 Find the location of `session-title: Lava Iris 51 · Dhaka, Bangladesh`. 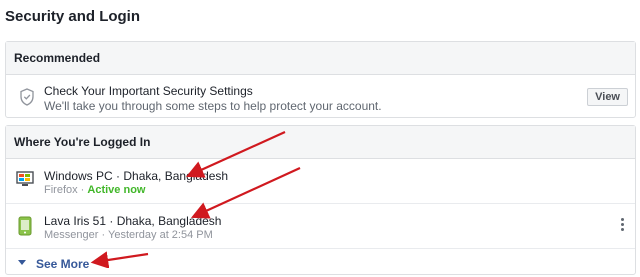

session-title: Lava Iris 51 · Dhaka, Bangladesh is located at coordinates (133, 221).